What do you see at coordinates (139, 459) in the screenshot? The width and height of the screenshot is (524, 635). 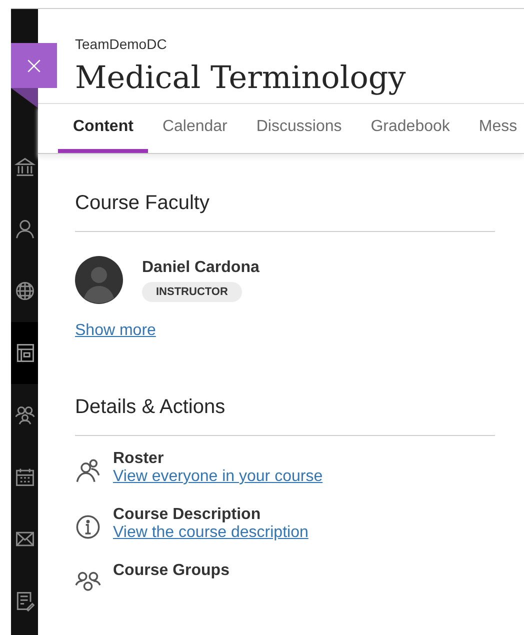 I see `item-title: Roster` at bounding box center [139, 459].